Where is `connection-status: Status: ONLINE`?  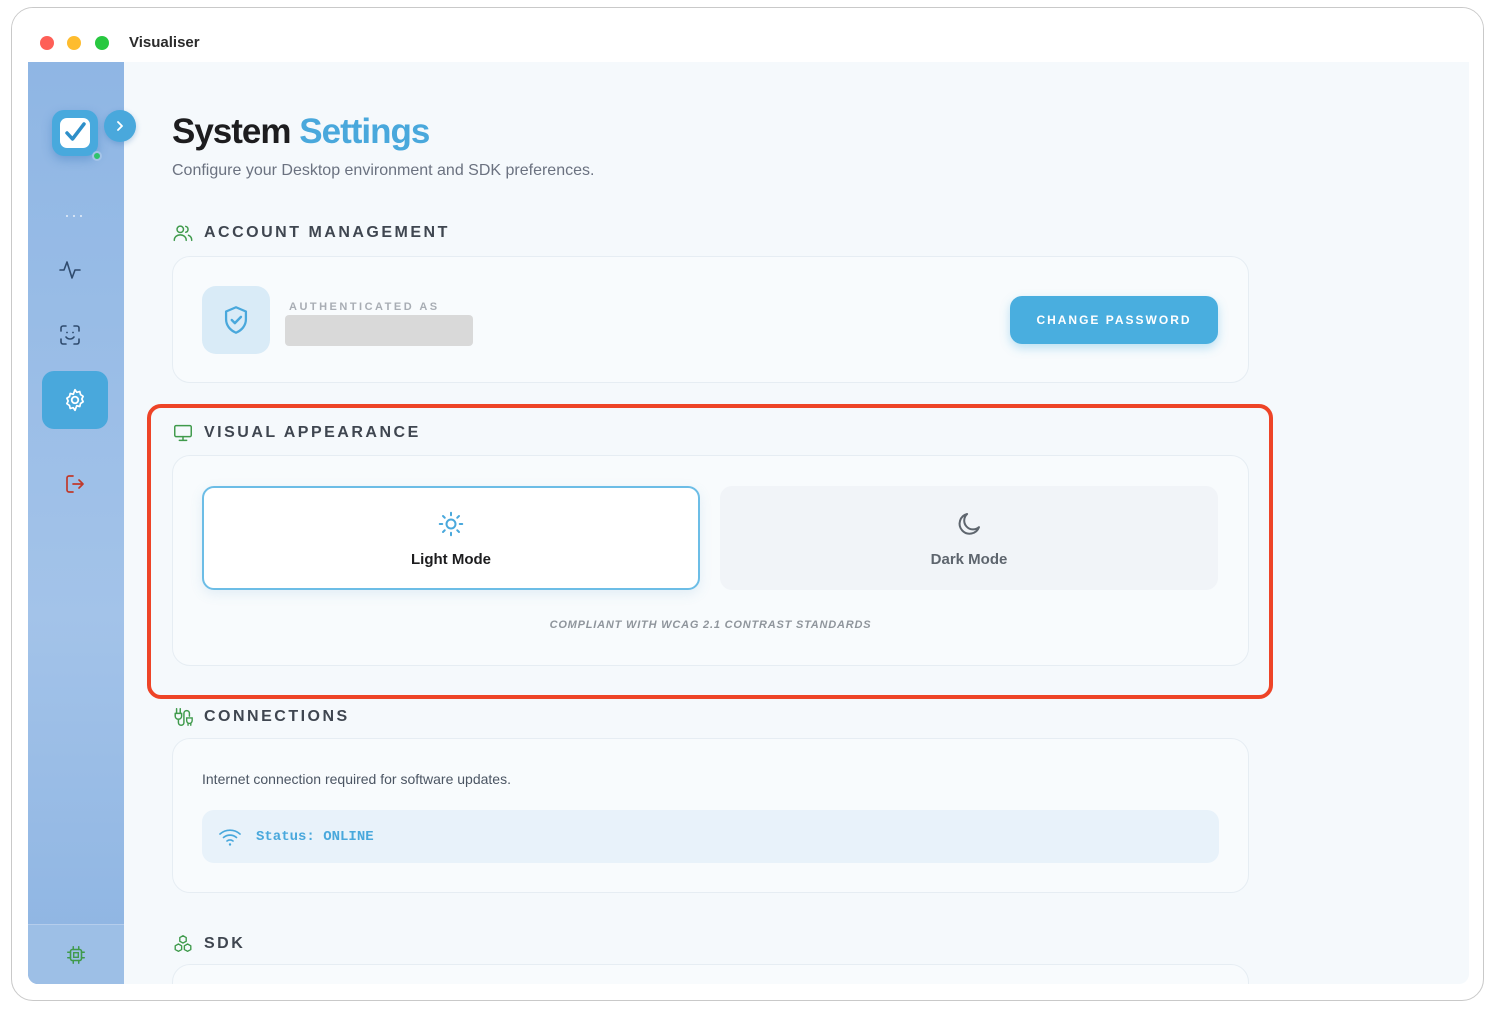
connection-status: Status: ONLINE is located at coordinates (710, 836).